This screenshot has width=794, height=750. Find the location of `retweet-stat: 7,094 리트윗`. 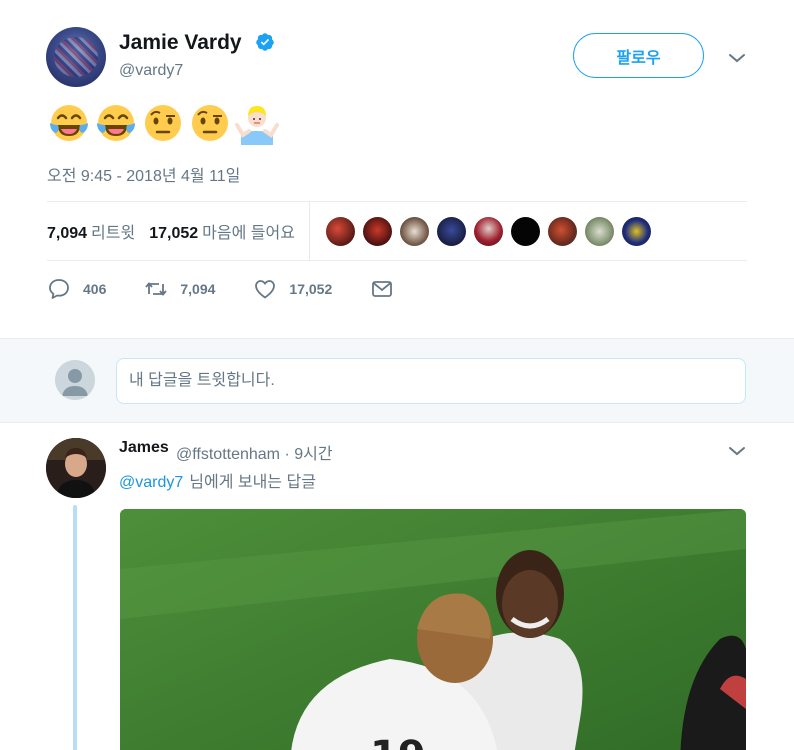

retweet-stat: 7,094 리트윗 is located at coordinates (91, 231).